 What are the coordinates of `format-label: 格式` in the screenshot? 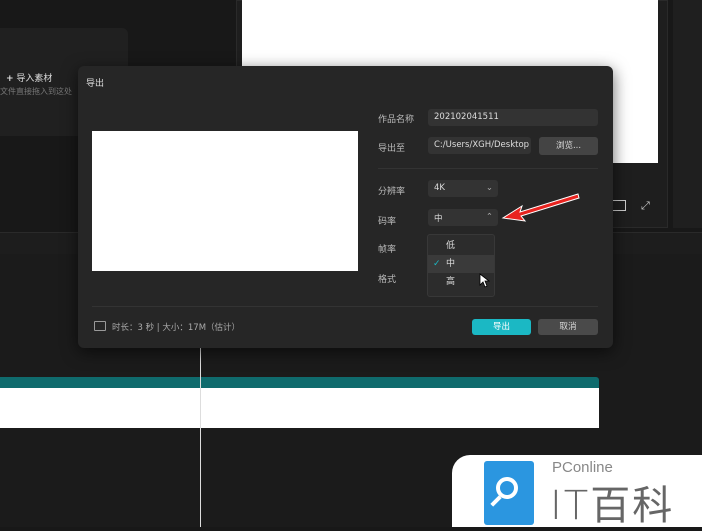 It's located at (387, 280).